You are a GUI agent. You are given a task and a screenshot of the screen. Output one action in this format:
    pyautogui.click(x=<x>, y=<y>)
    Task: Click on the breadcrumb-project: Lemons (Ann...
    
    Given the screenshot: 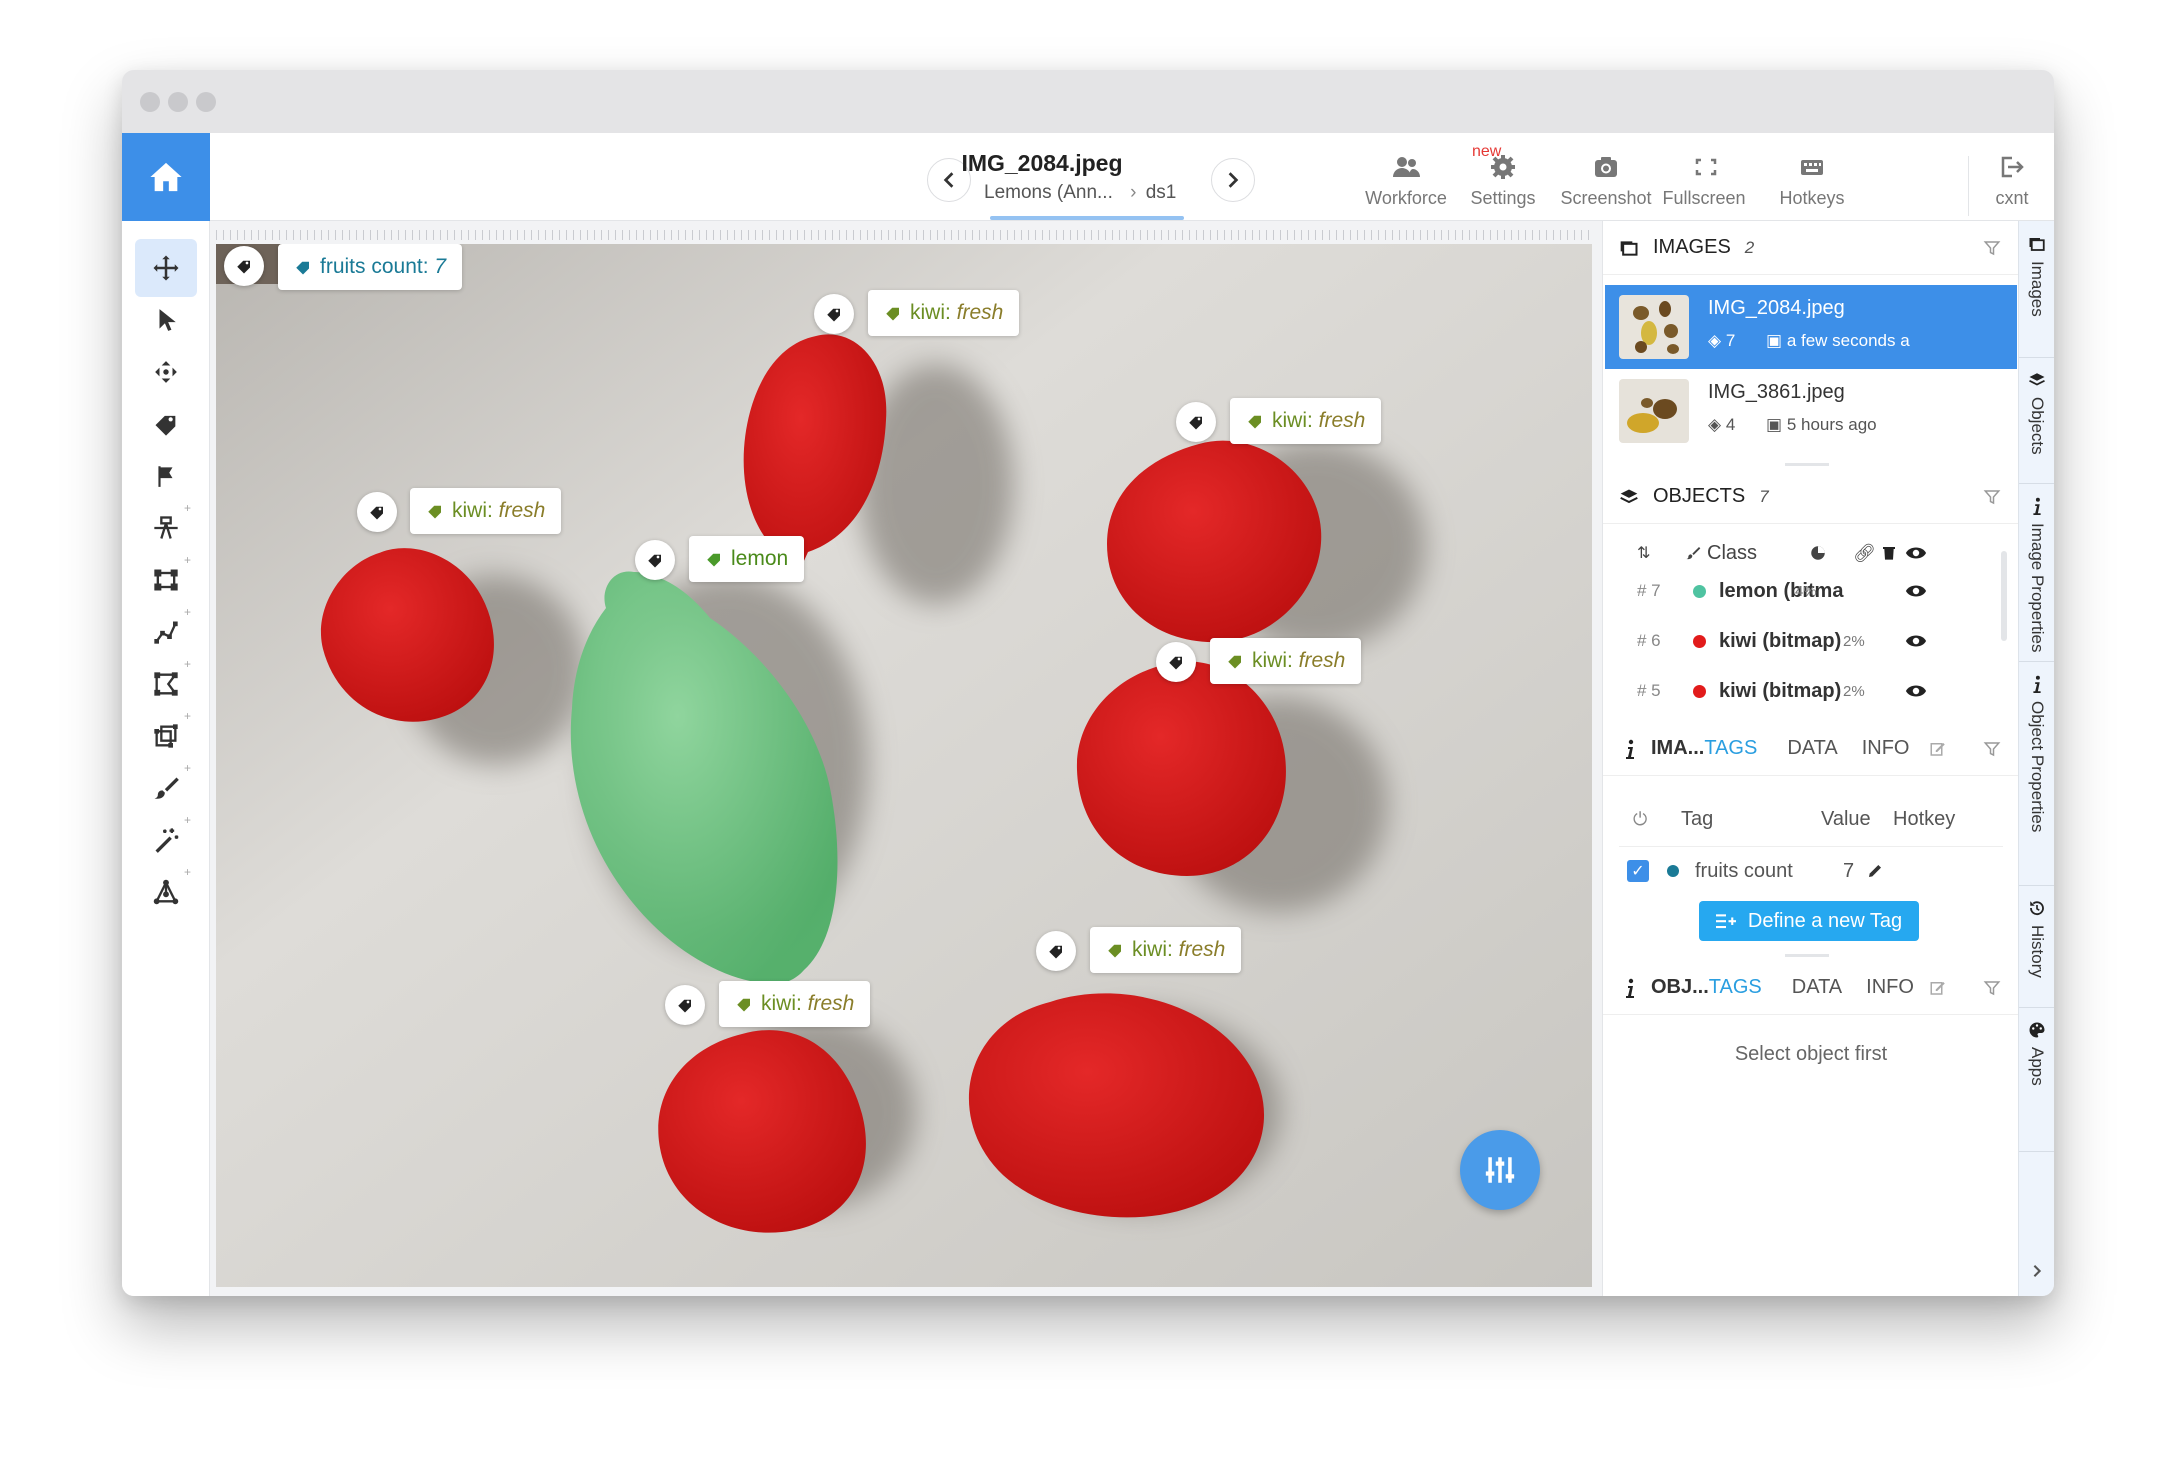 What is the action you would take?
    pyautogui.click(x=1048, y=192)
    